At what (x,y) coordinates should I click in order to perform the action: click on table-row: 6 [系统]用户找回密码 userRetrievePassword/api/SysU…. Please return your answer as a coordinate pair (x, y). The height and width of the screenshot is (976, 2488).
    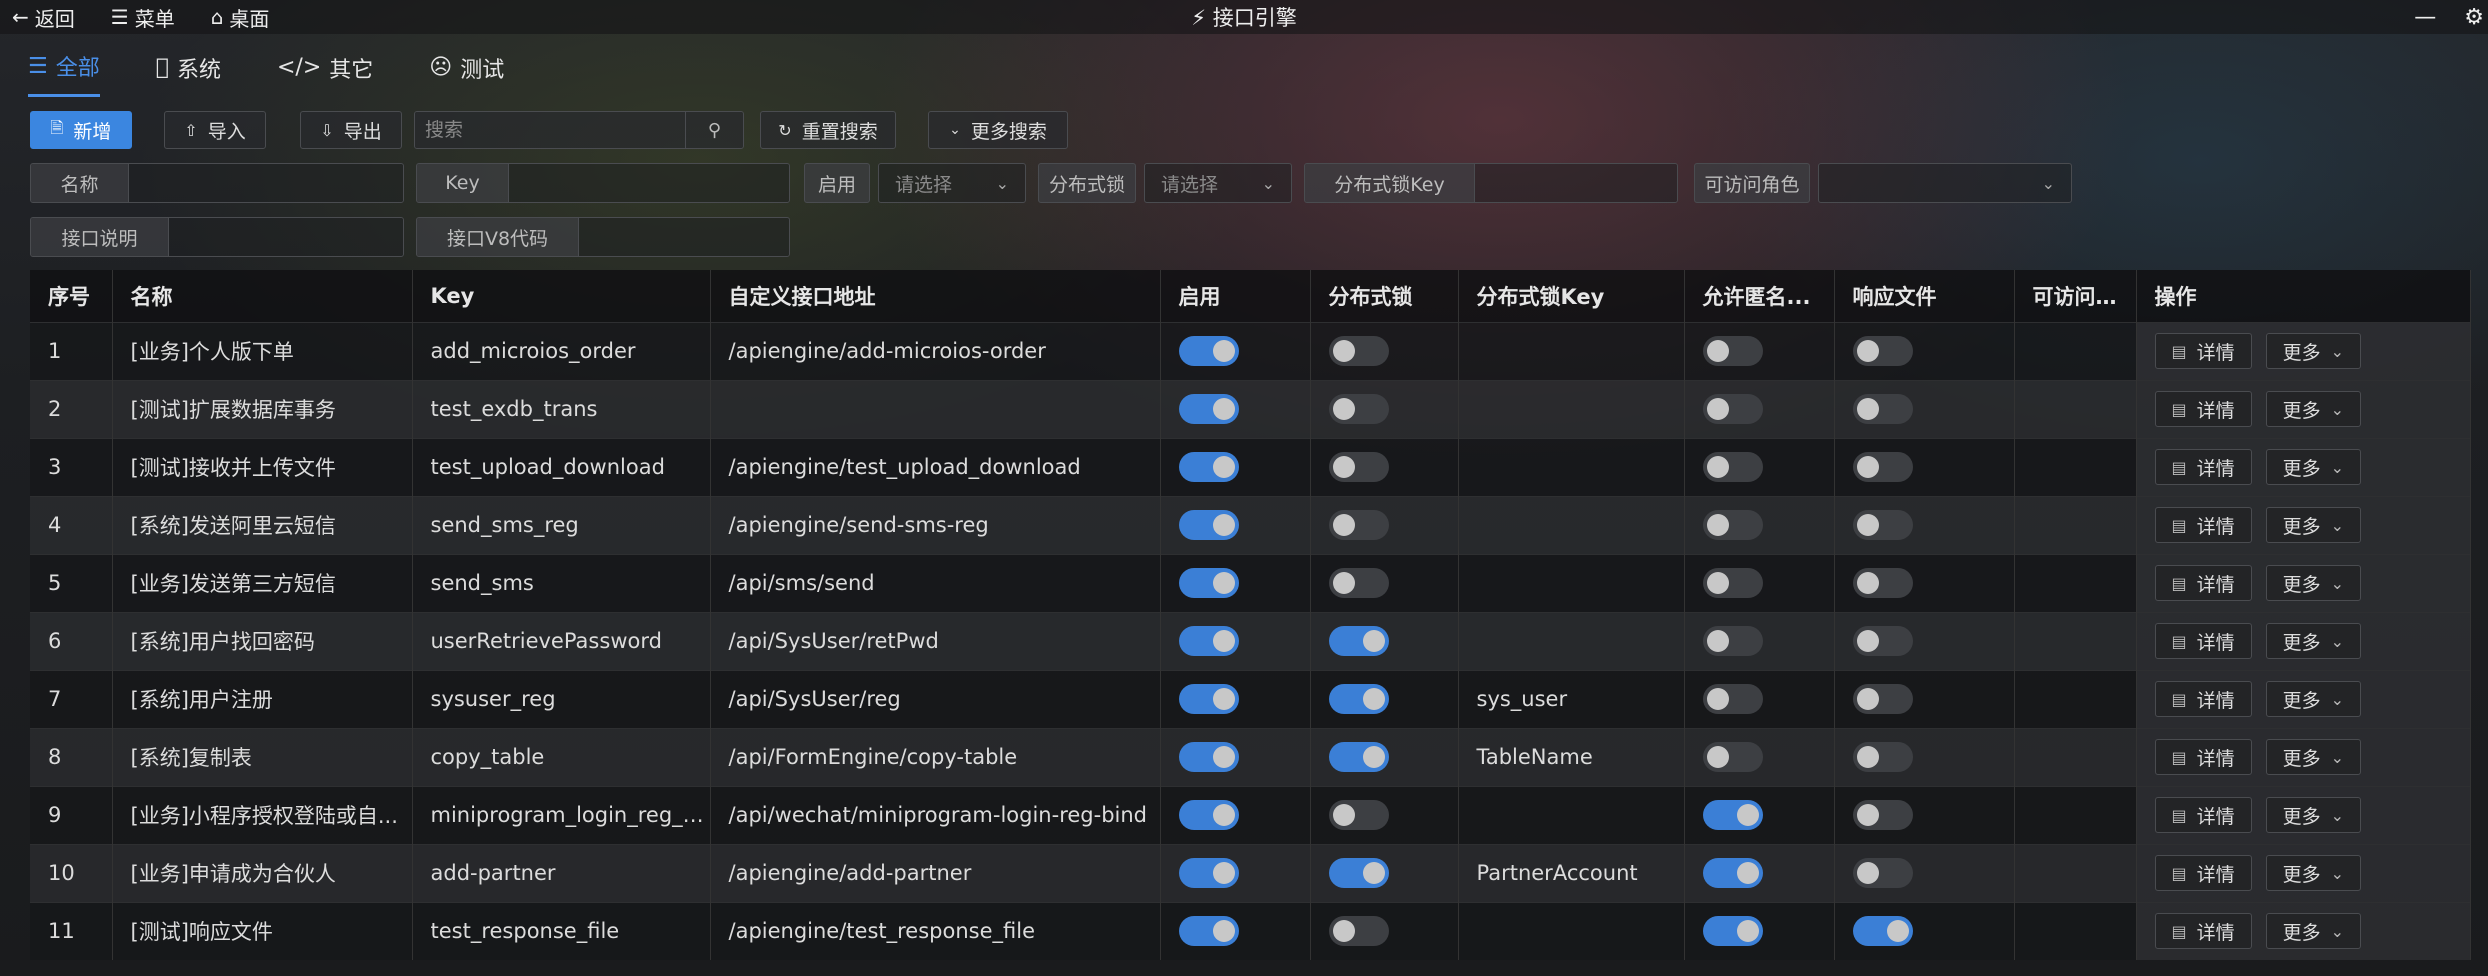
    Looking at the image, I should click on (1250, 640).